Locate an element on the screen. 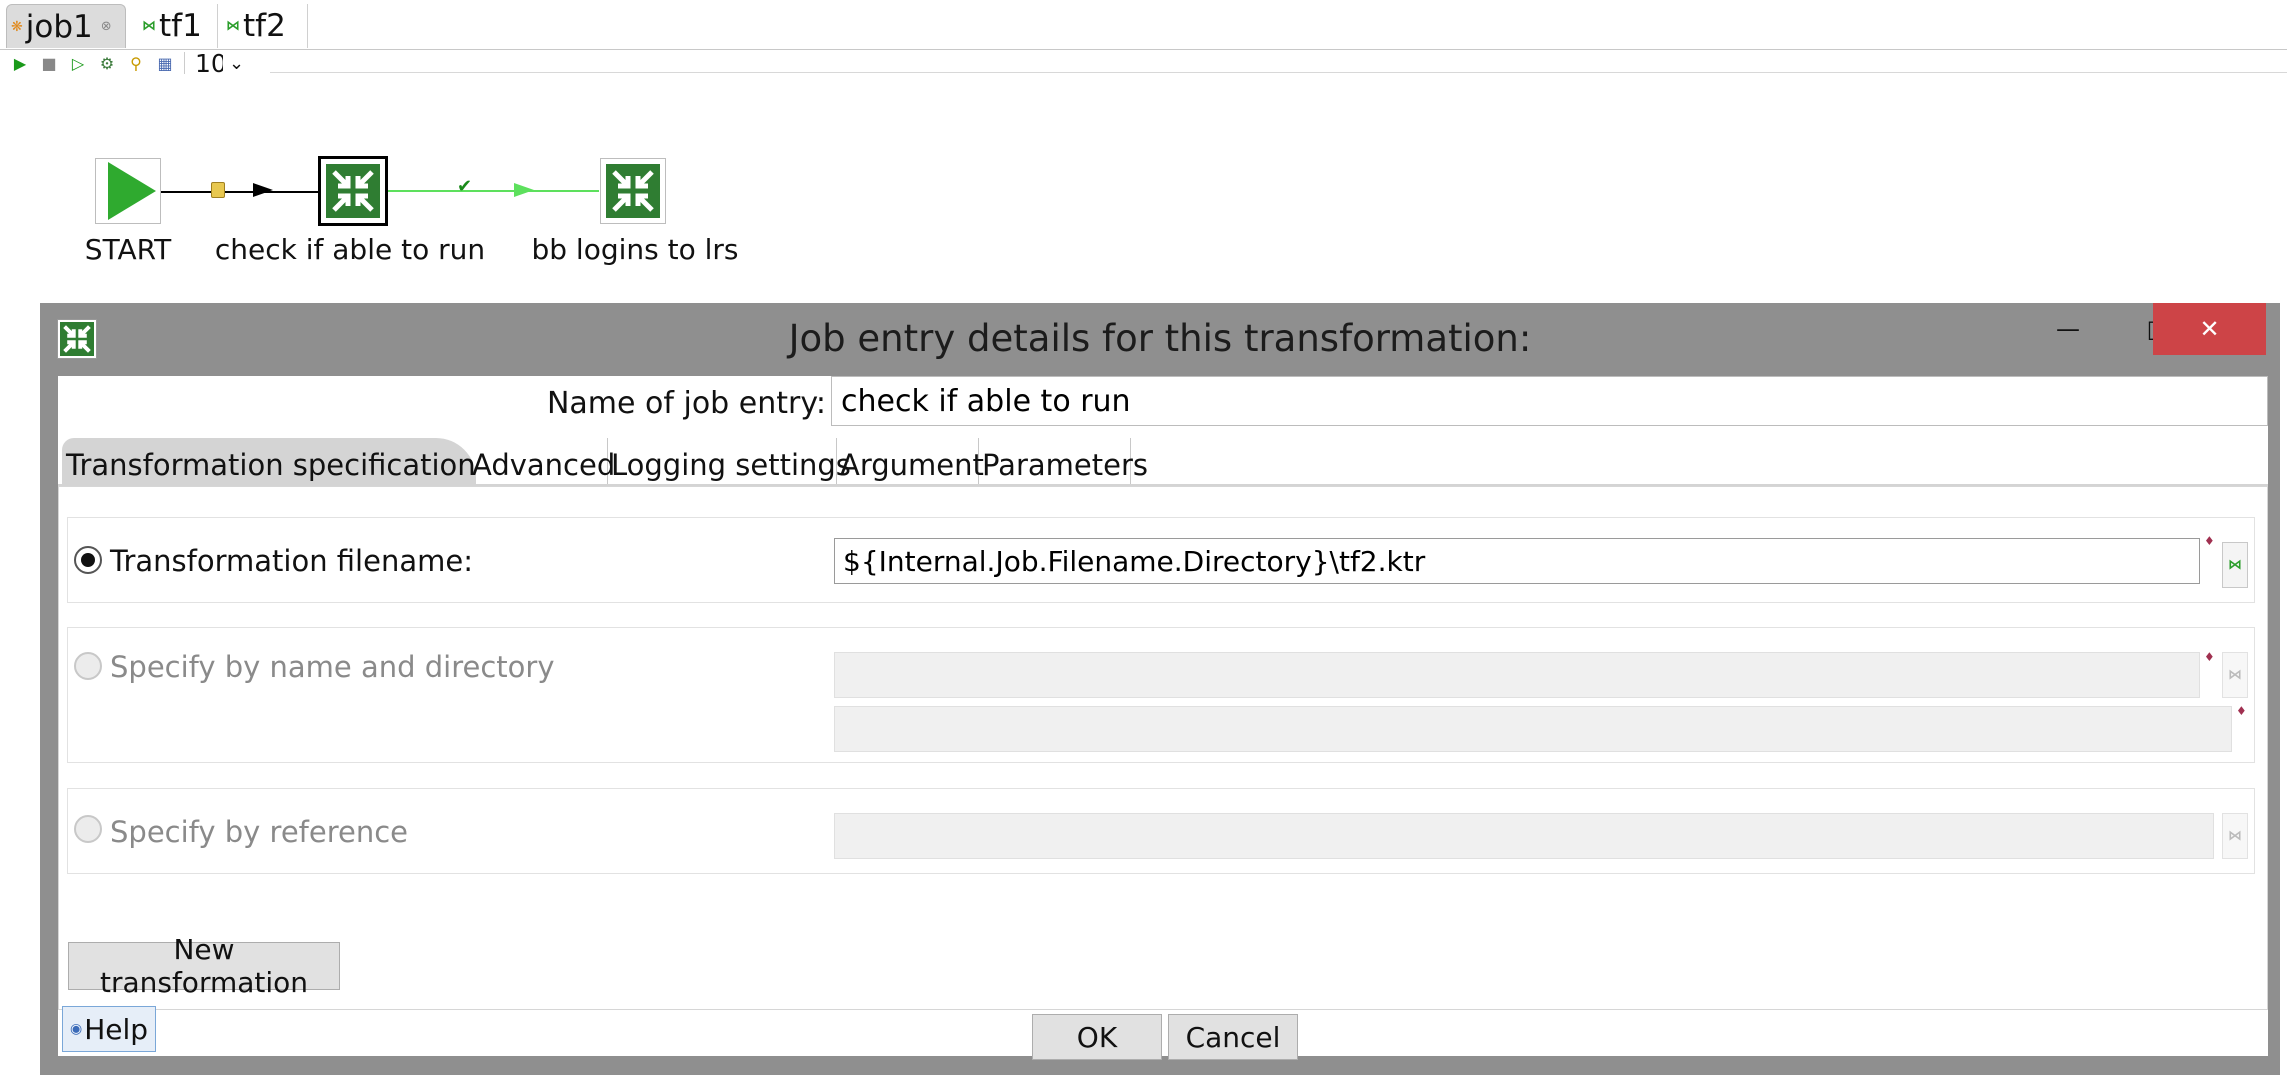 This screenshot has height=1075, width=2287. job-icon: ❋ is located at coordinates (17, 26).